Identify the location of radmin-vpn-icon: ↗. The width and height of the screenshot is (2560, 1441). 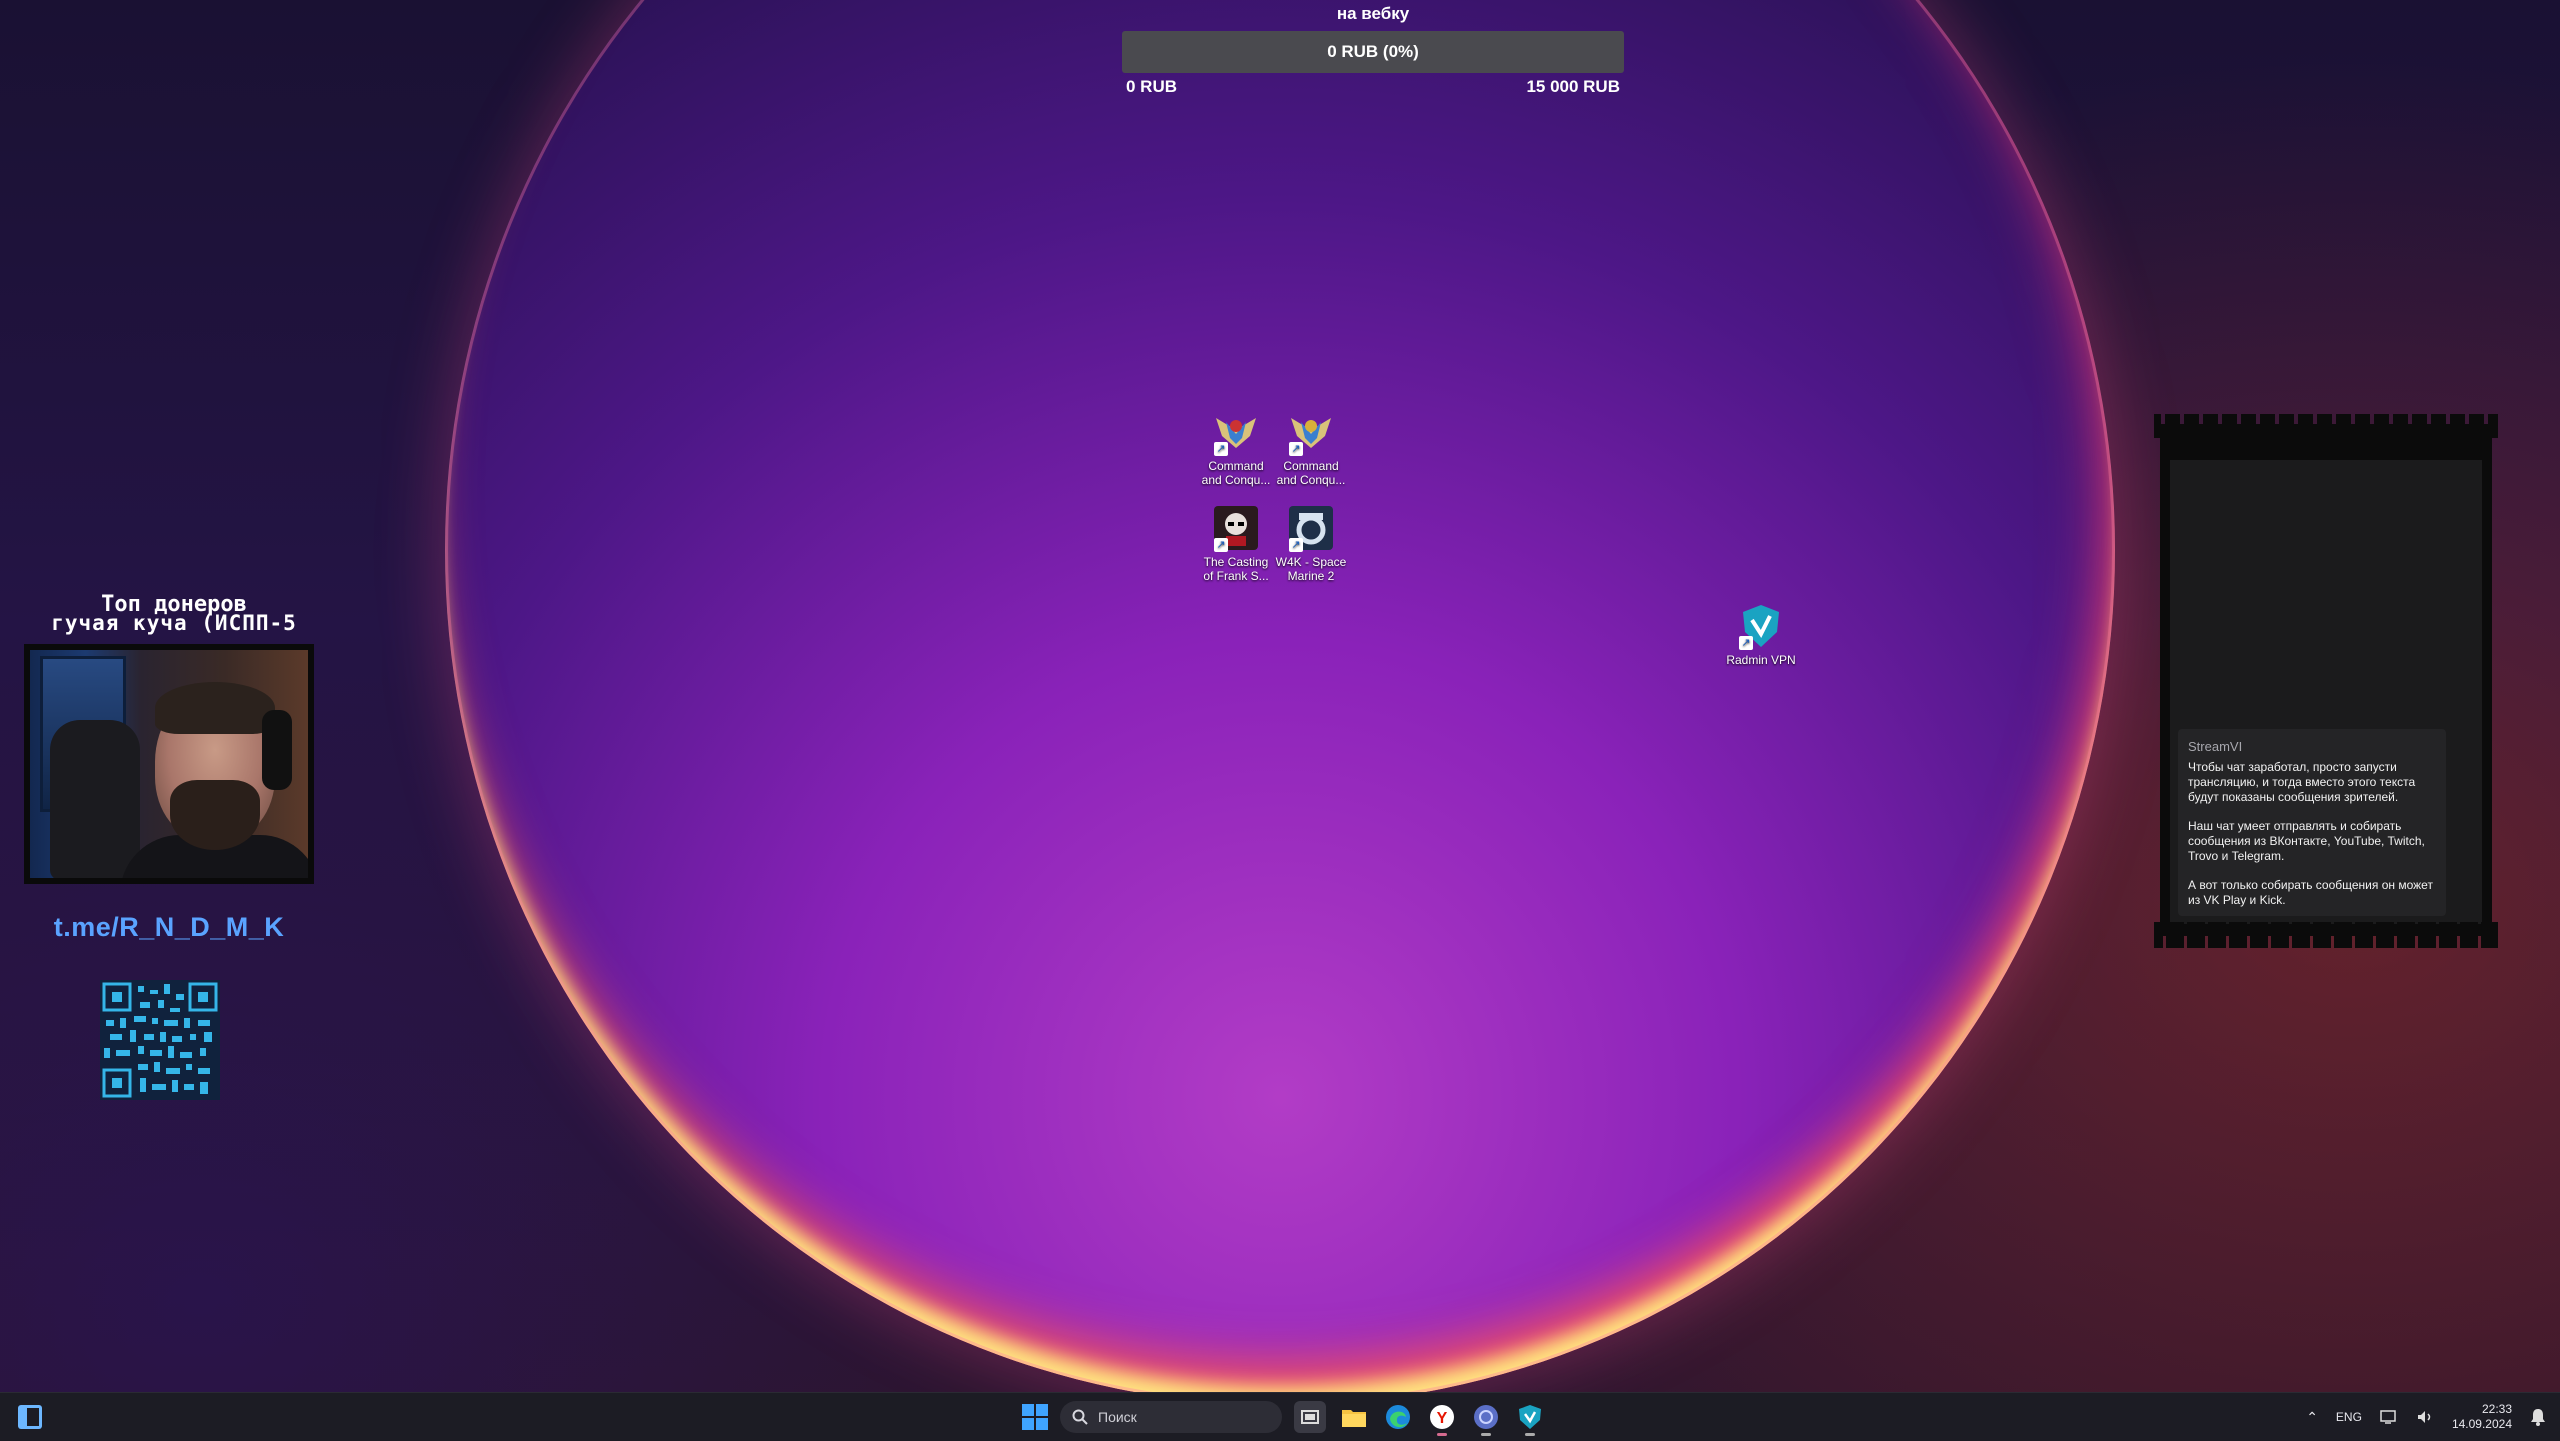
(1761, 626).